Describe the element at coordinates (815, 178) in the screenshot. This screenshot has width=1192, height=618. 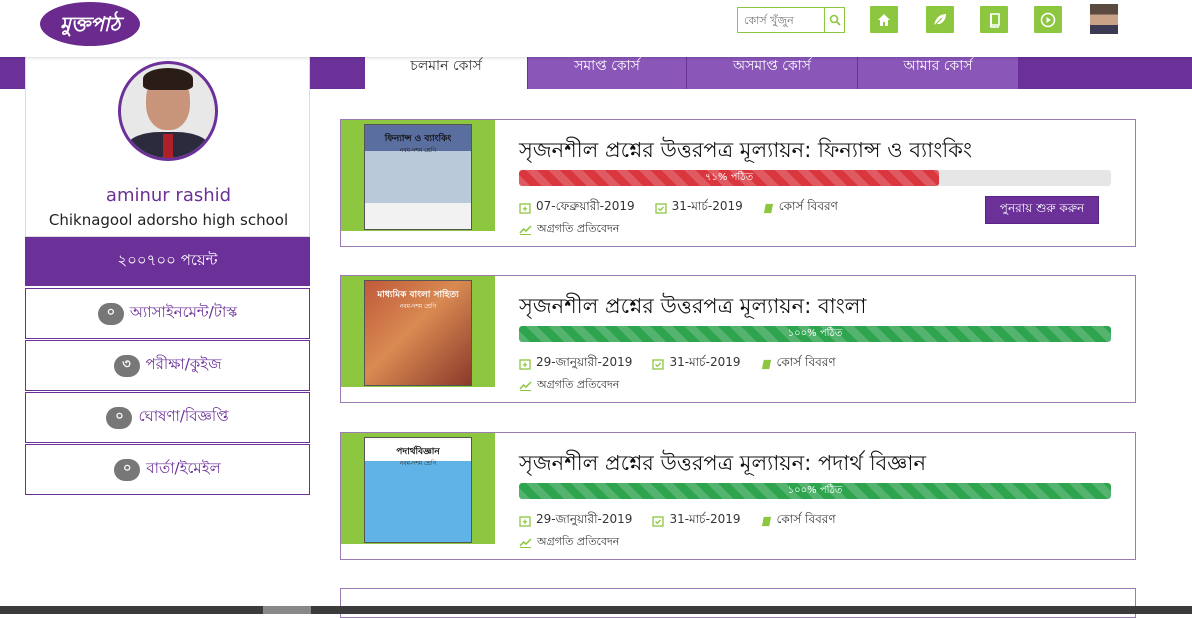
I see `progress-bar: ৭১% পঠিত` at that location.